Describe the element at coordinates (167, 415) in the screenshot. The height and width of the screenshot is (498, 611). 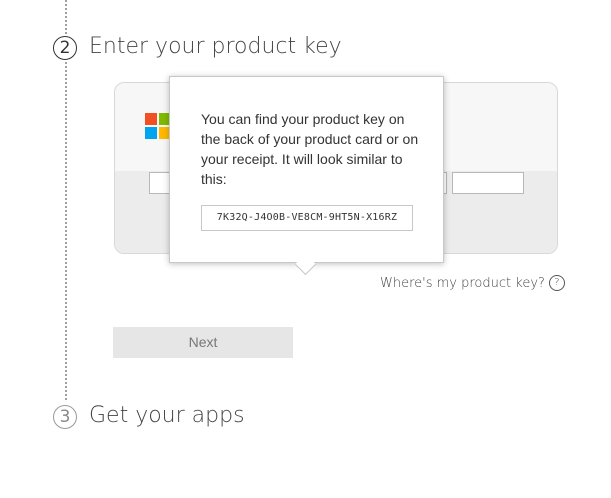
I see `step-3-title: Get your apps` at that location.